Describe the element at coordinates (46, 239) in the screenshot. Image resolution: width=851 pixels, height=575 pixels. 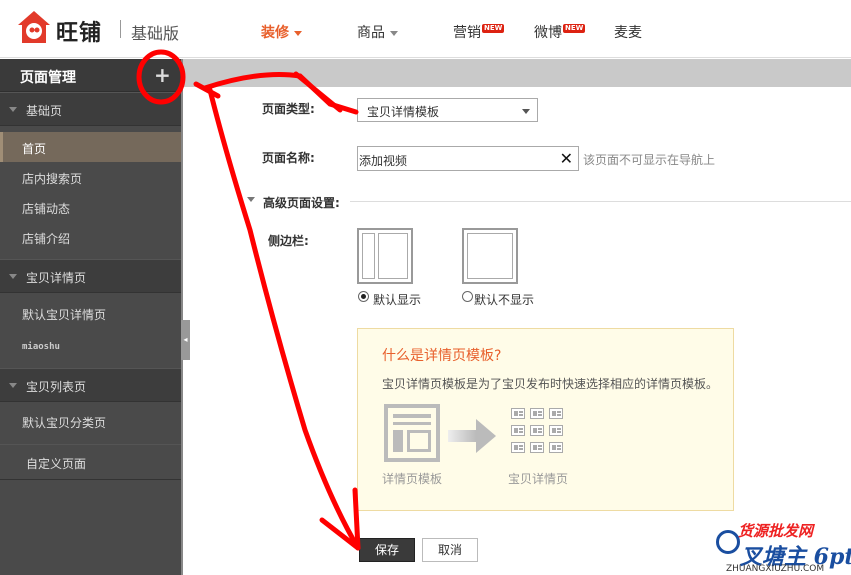
I see `sidebar-item-label: 店铺介绍` at that location.